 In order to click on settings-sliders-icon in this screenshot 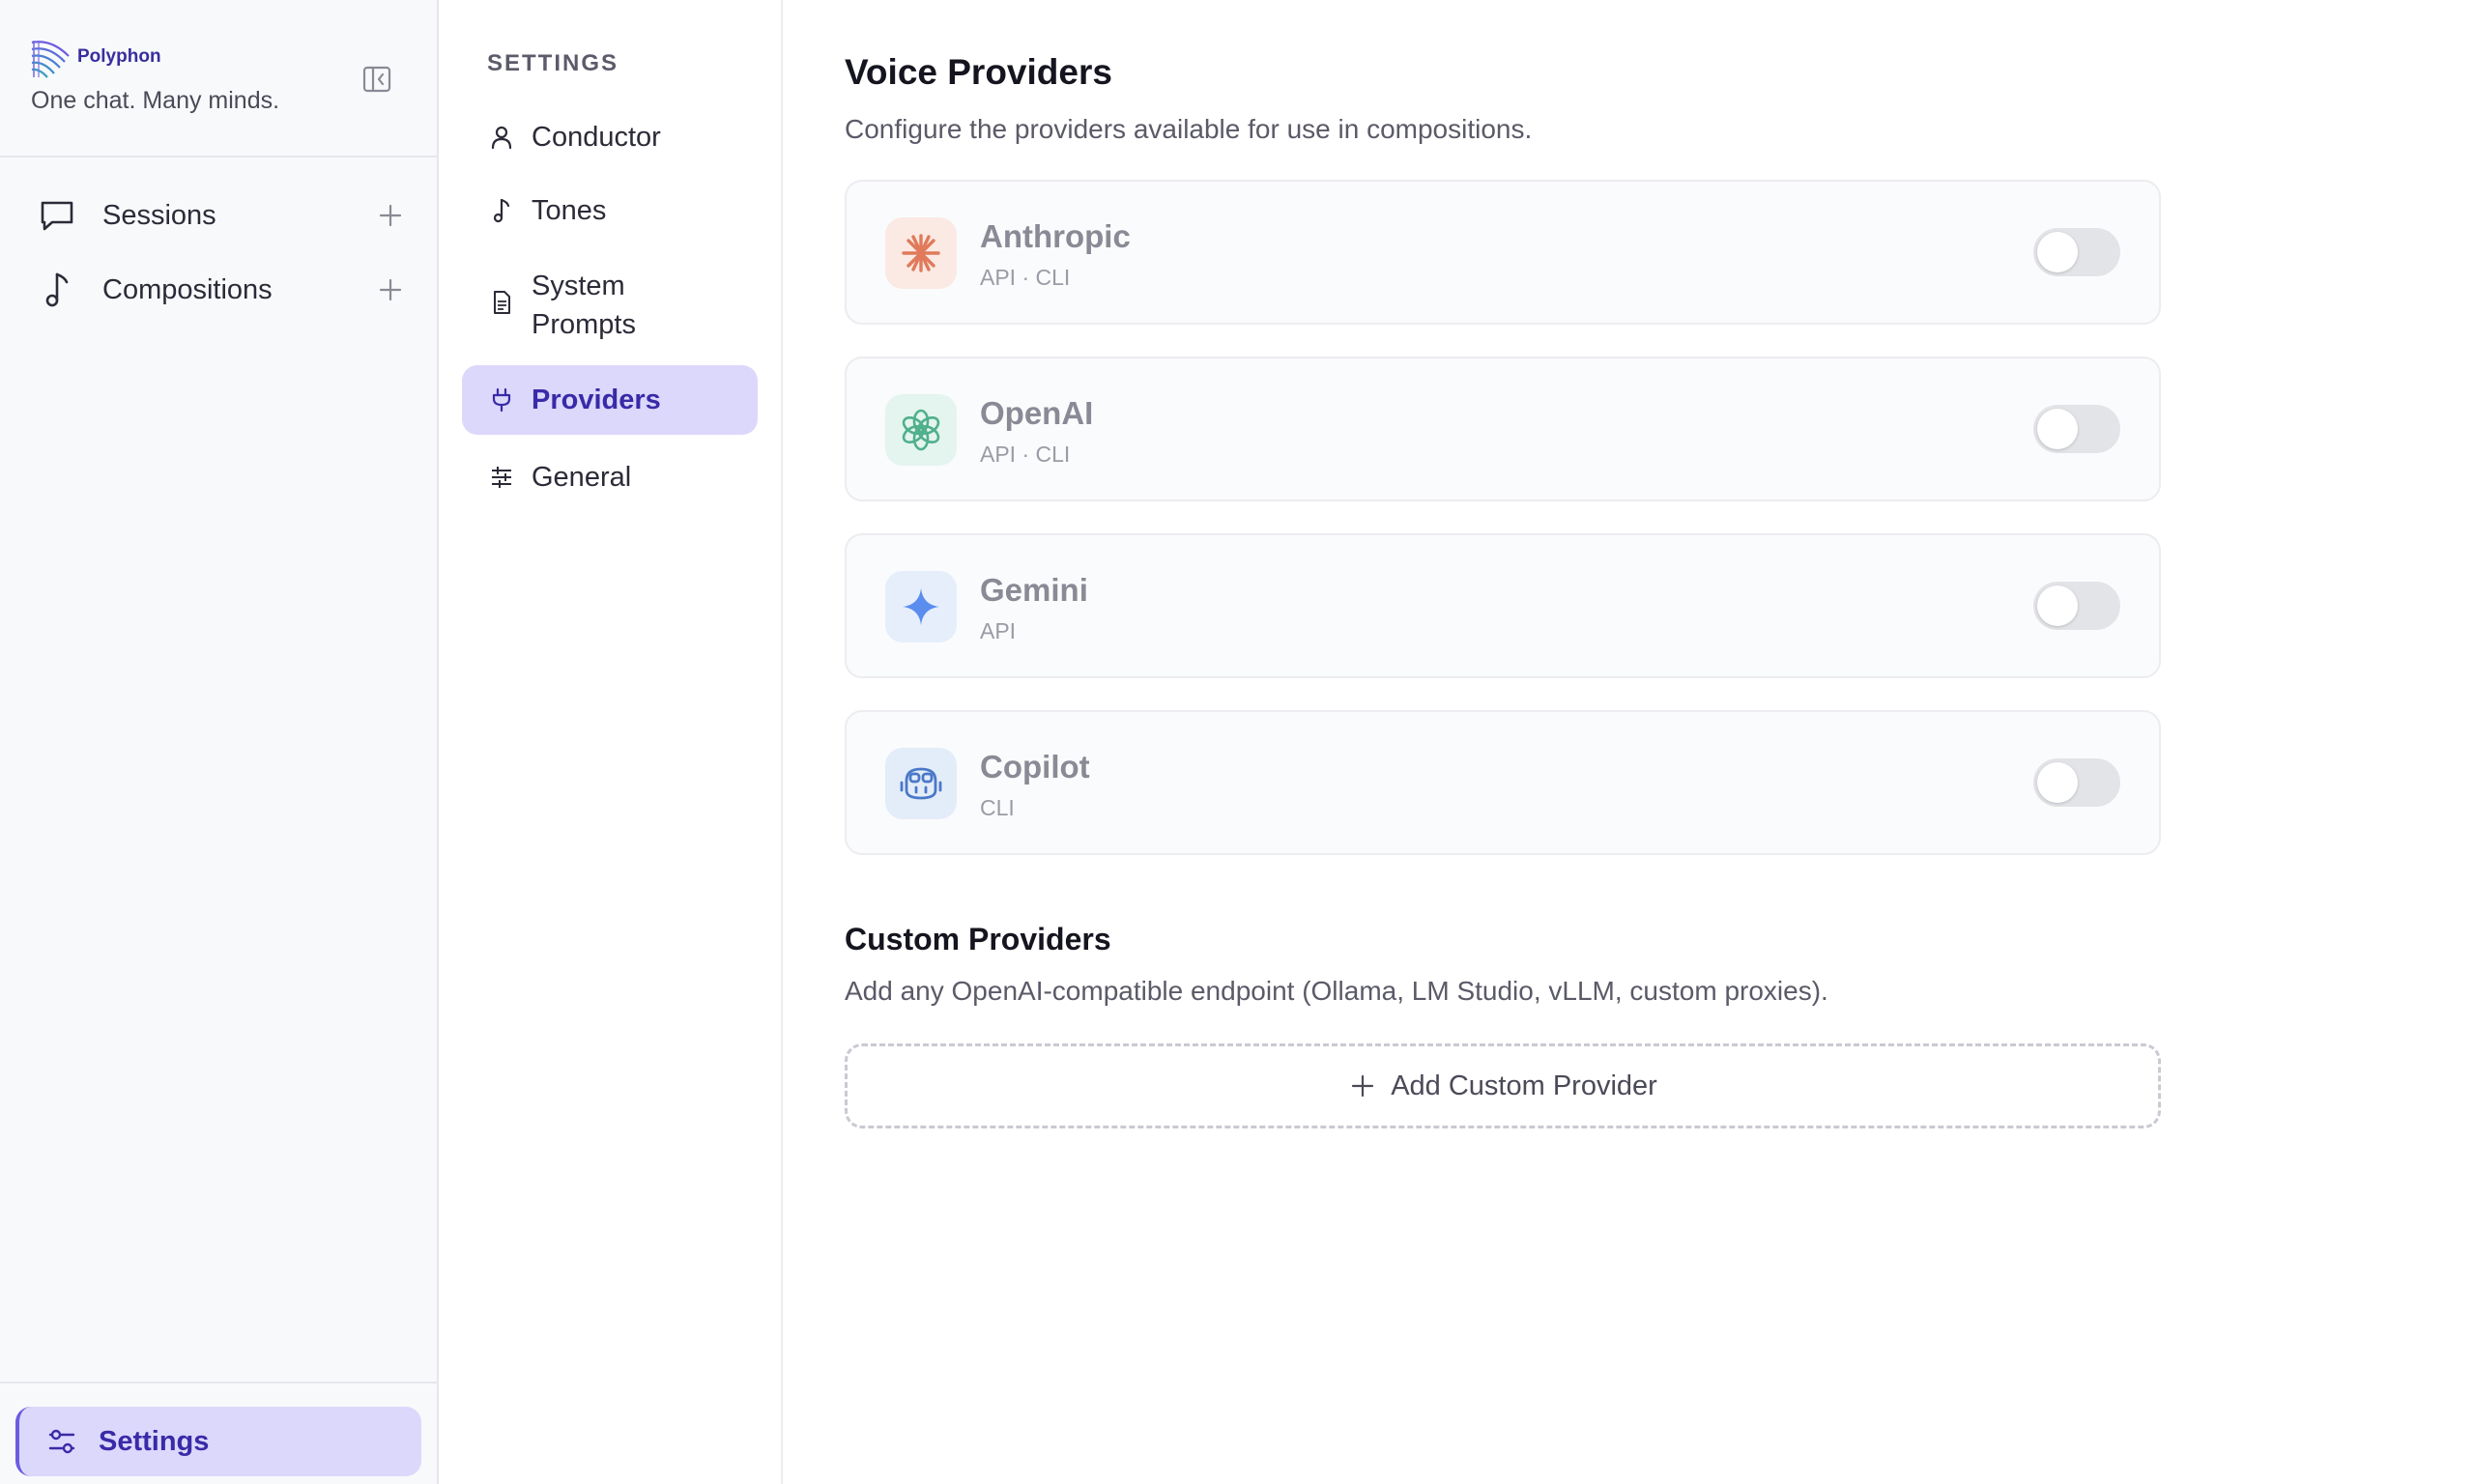, I will do `click(62, 1441)`.